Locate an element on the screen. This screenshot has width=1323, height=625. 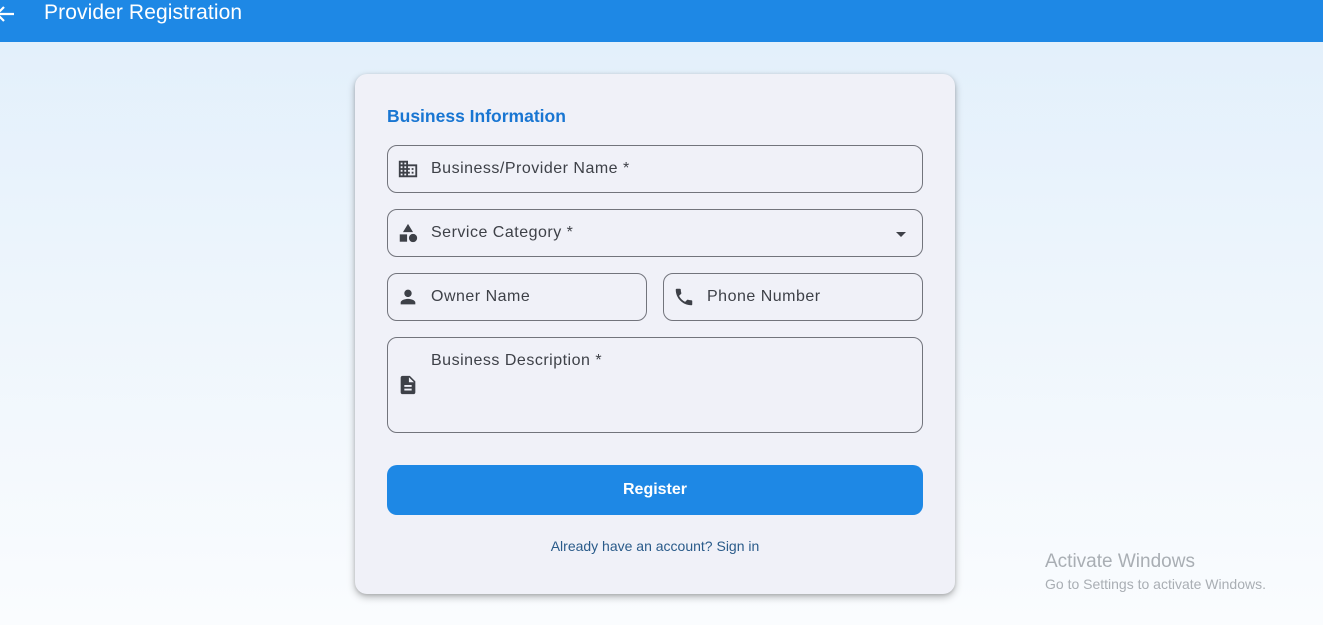
owner-name-field: Owner Name is located at coordinates (517, 297).